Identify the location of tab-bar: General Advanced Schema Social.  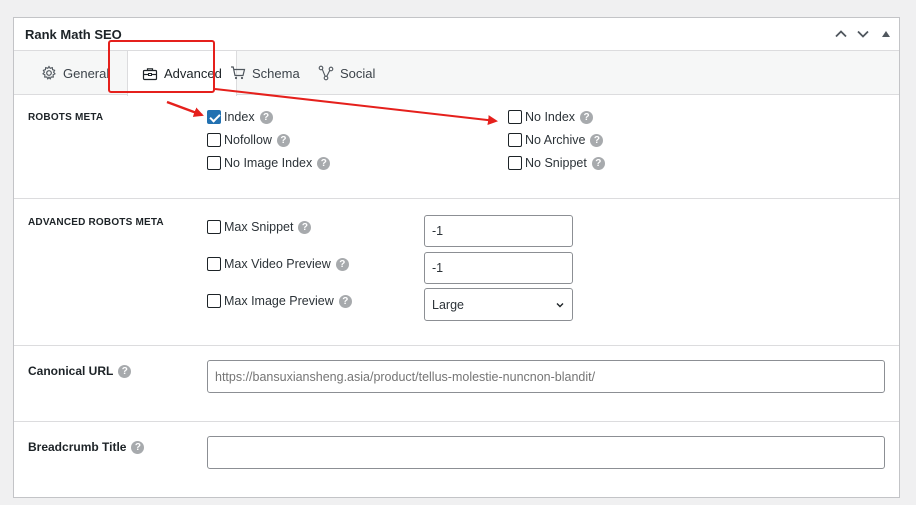
(456, 73).